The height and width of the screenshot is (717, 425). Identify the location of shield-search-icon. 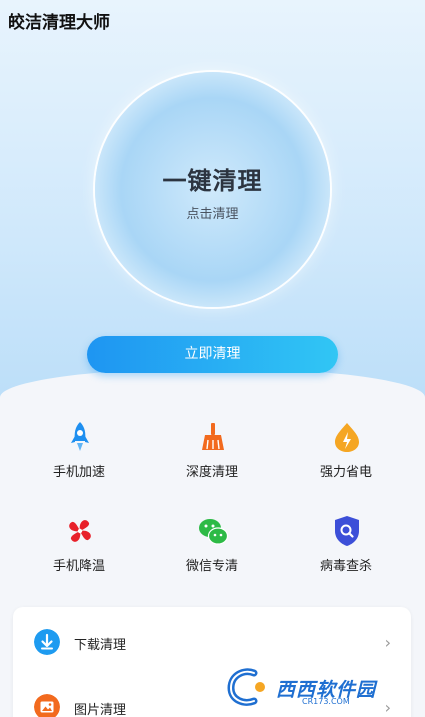
(347, 531).